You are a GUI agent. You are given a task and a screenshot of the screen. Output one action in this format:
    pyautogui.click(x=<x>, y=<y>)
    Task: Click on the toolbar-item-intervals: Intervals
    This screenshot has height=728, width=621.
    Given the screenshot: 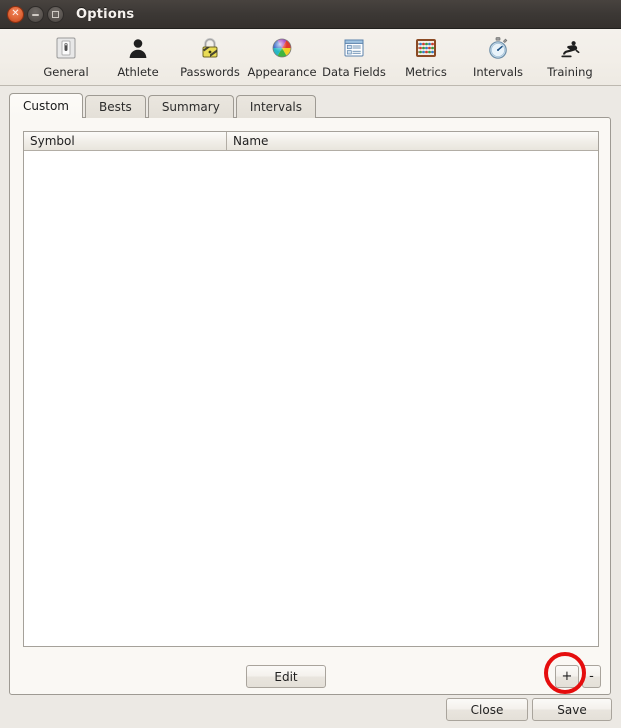 What is the action you would take?
    pyautogui.click(x=498, y=55)
    